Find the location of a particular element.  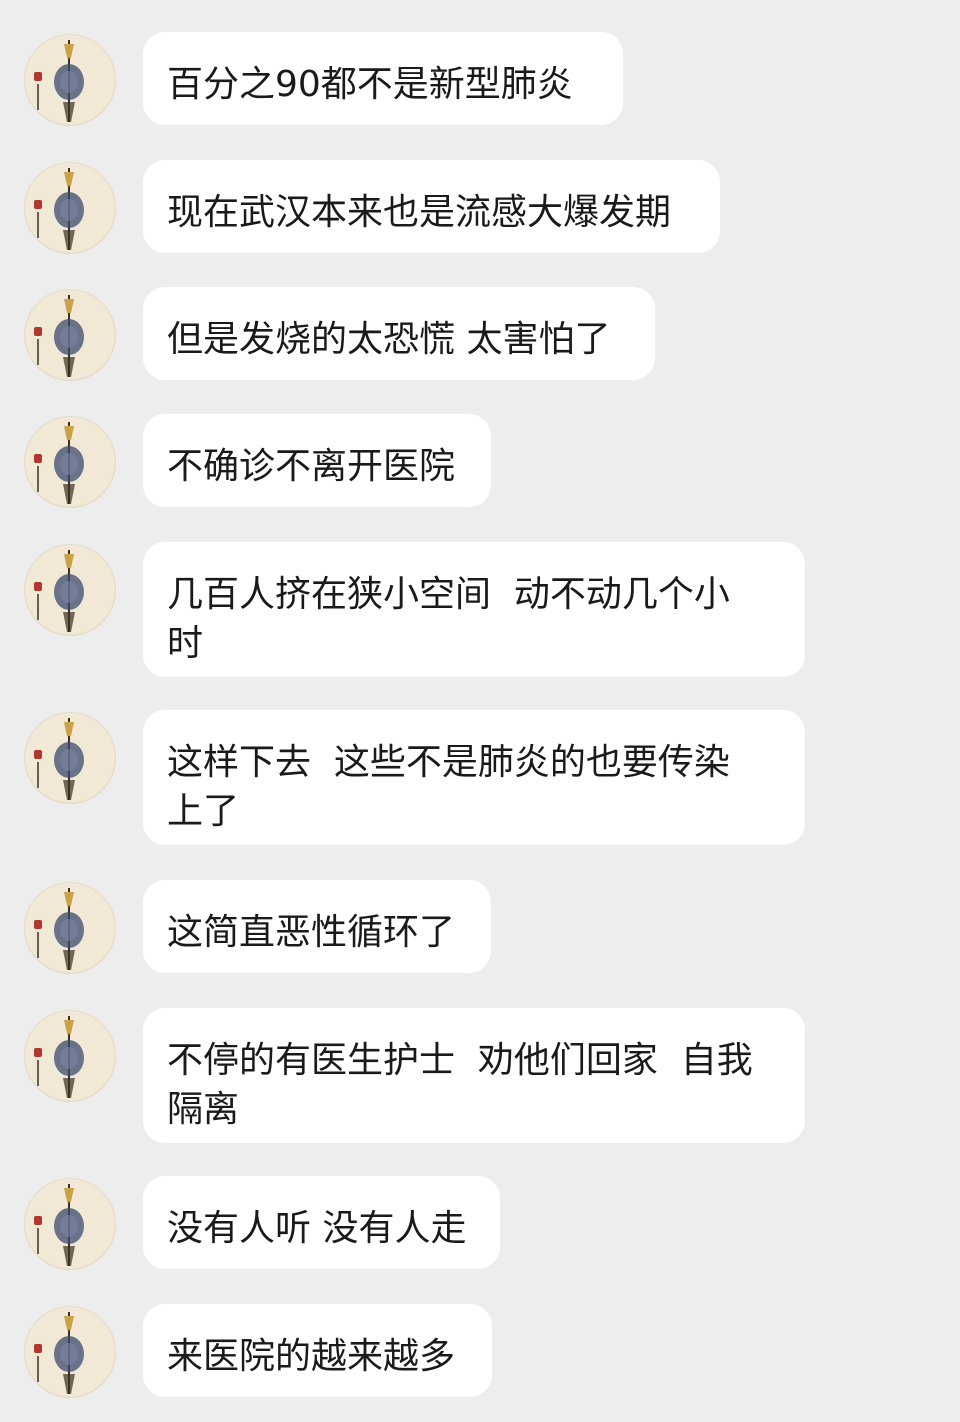

message-bubble: 不停的有医生护士 劝他们回家 自我 隔离 is located at coordinates (474, 1075).